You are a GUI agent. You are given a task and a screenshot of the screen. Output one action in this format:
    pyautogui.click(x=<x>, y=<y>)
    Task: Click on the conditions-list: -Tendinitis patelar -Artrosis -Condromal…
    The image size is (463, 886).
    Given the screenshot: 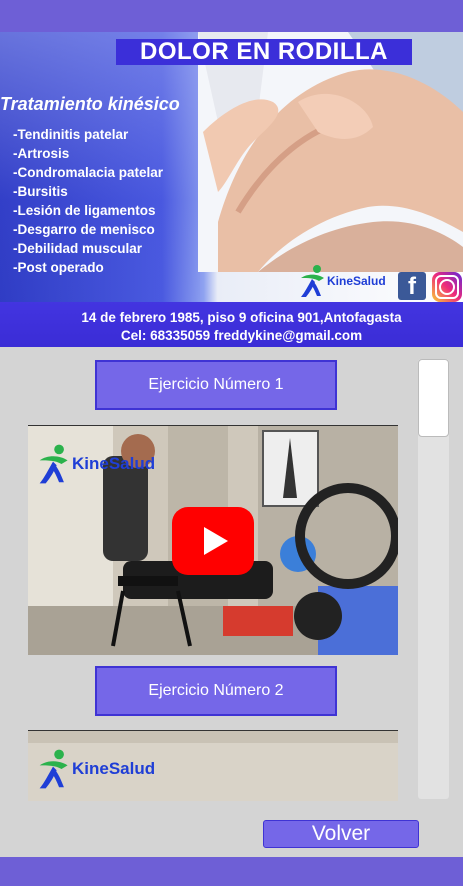 What is the action you would take?
    pyautogui.click(x=88, y=201)
    